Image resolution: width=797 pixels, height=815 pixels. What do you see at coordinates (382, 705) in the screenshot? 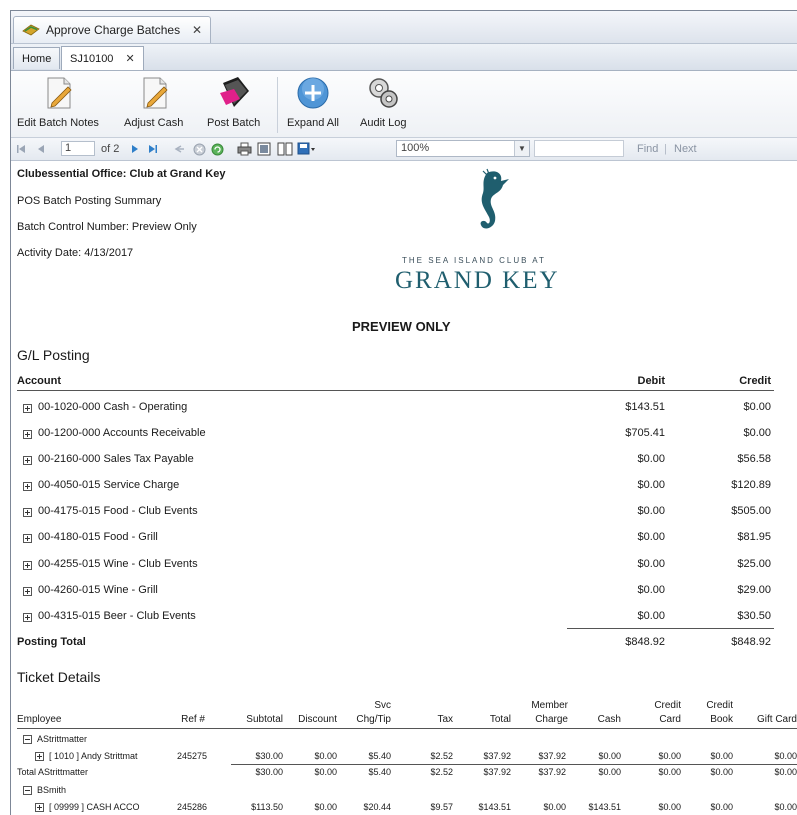
I see `column-svc: Svc` at bounding box center [382, 705].